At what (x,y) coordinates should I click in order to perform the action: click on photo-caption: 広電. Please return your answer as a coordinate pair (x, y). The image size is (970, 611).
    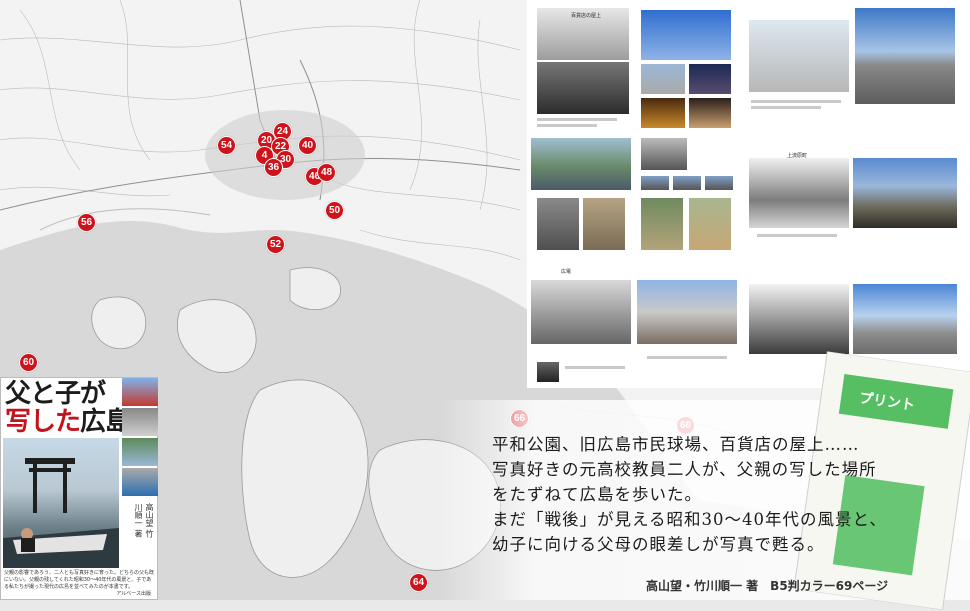
    Looking at the image, I should click on (566, 272).